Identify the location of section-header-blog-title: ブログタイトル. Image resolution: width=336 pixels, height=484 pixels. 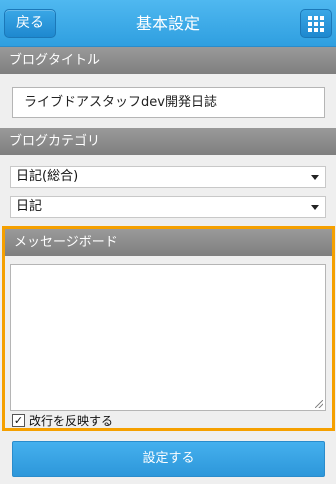
(168, 60).